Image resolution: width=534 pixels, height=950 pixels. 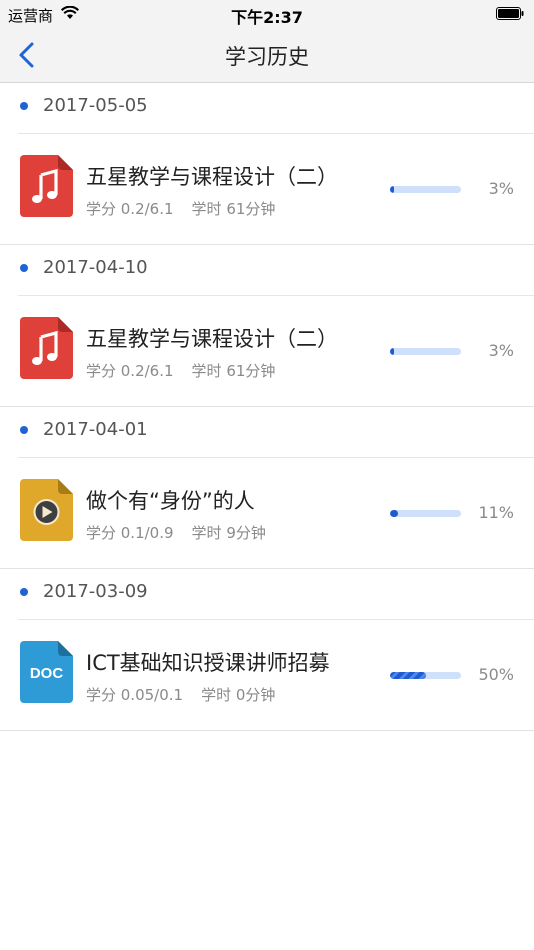 I want to click on video-file-icon, so click(x=46, y=510).